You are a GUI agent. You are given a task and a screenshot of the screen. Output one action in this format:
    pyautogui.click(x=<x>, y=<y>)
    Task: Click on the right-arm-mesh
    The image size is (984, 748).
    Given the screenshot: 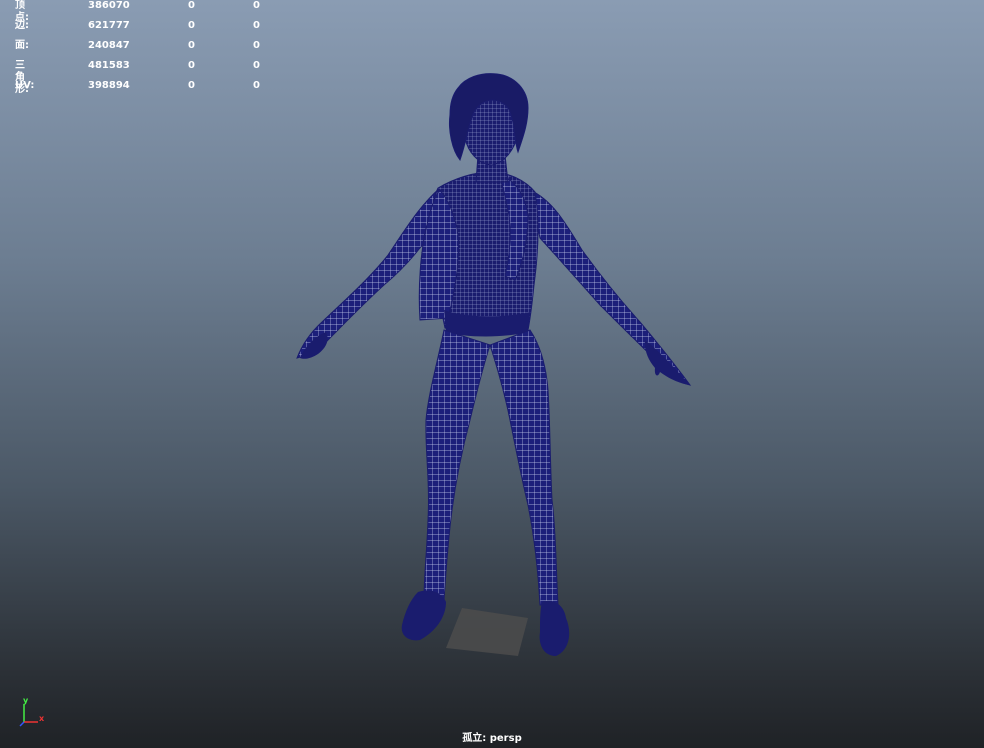 What is the action you would take?
    pyautogui.click(x=610, y=287)
    